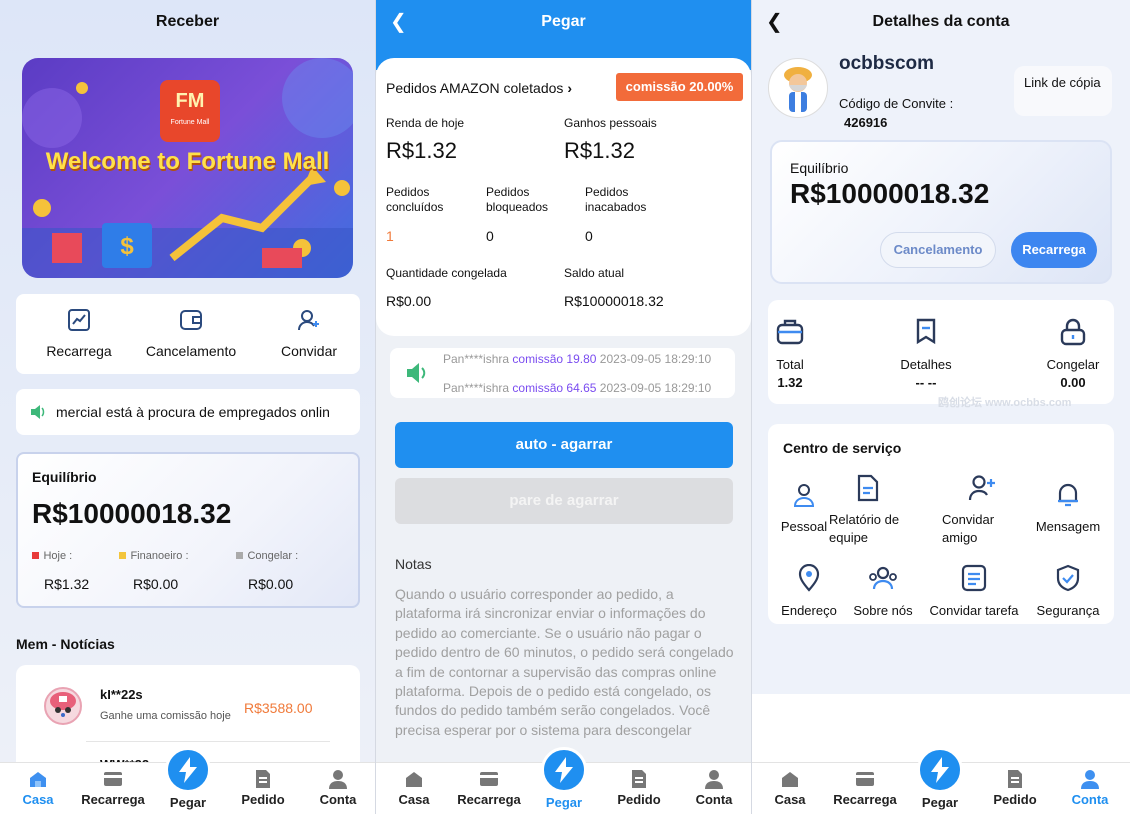  What do you see at coordinates (589, 236) in the screenshot?
I see `orders-unfinished-value: 0` at bounding box center [589, 236].